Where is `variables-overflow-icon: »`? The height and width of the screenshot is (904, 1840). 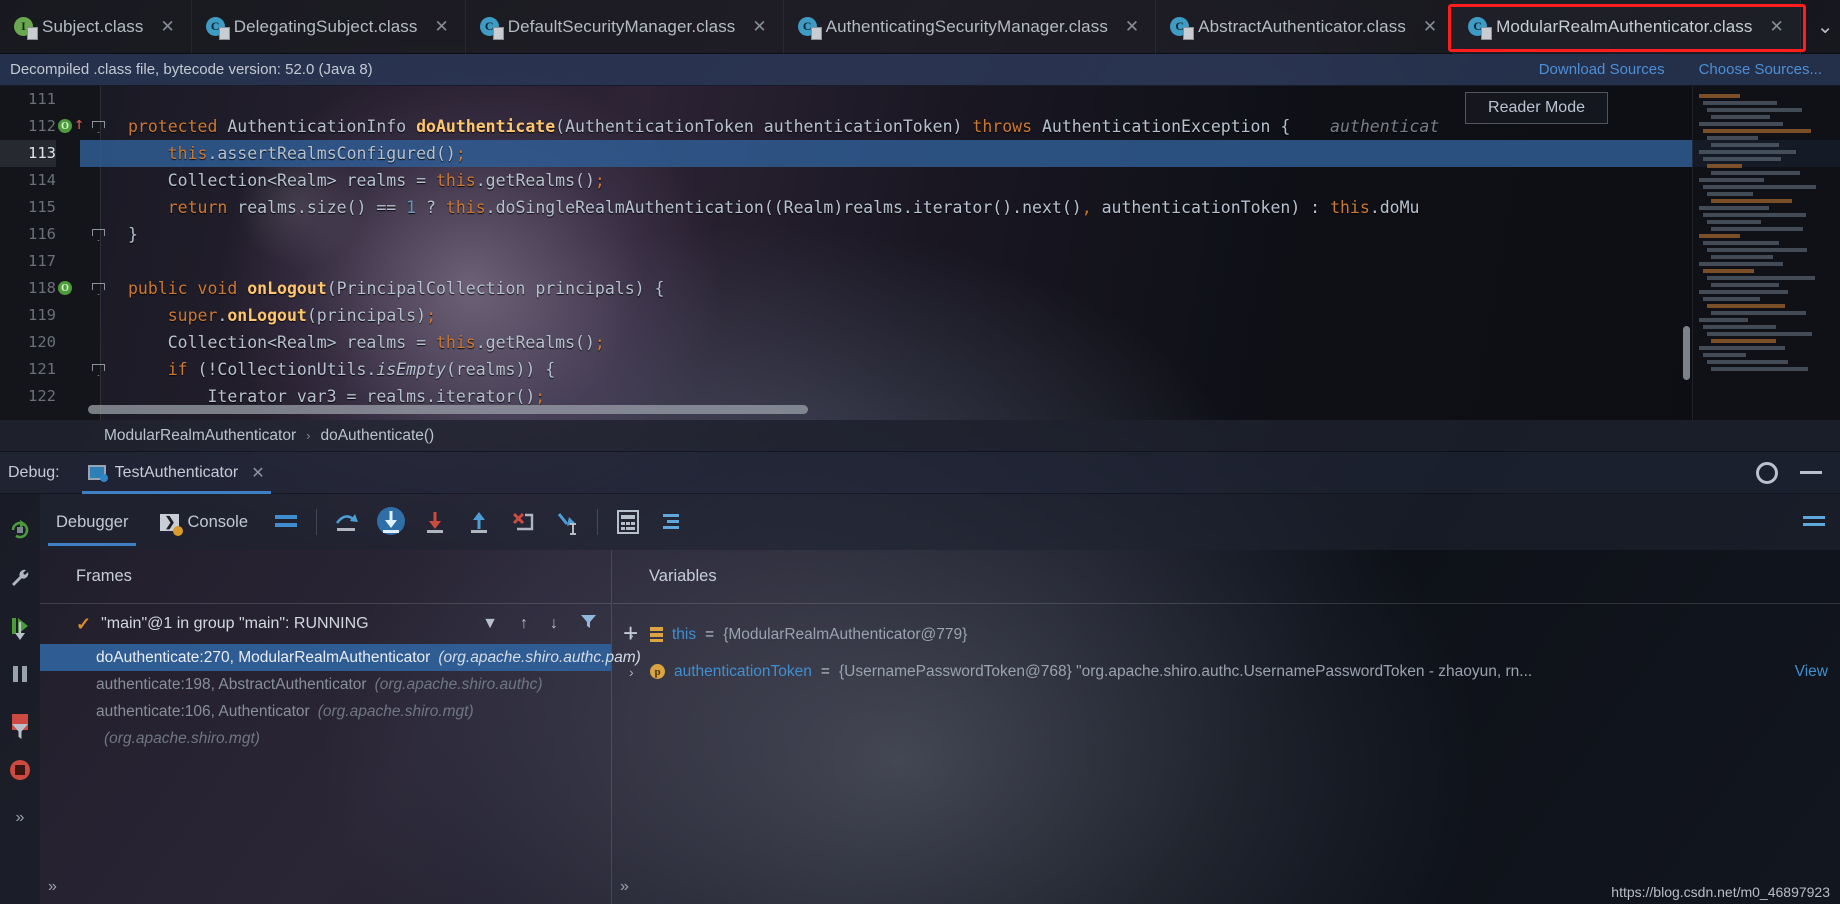
variables-overflow-icon: » is located at coordinates (624, 887).